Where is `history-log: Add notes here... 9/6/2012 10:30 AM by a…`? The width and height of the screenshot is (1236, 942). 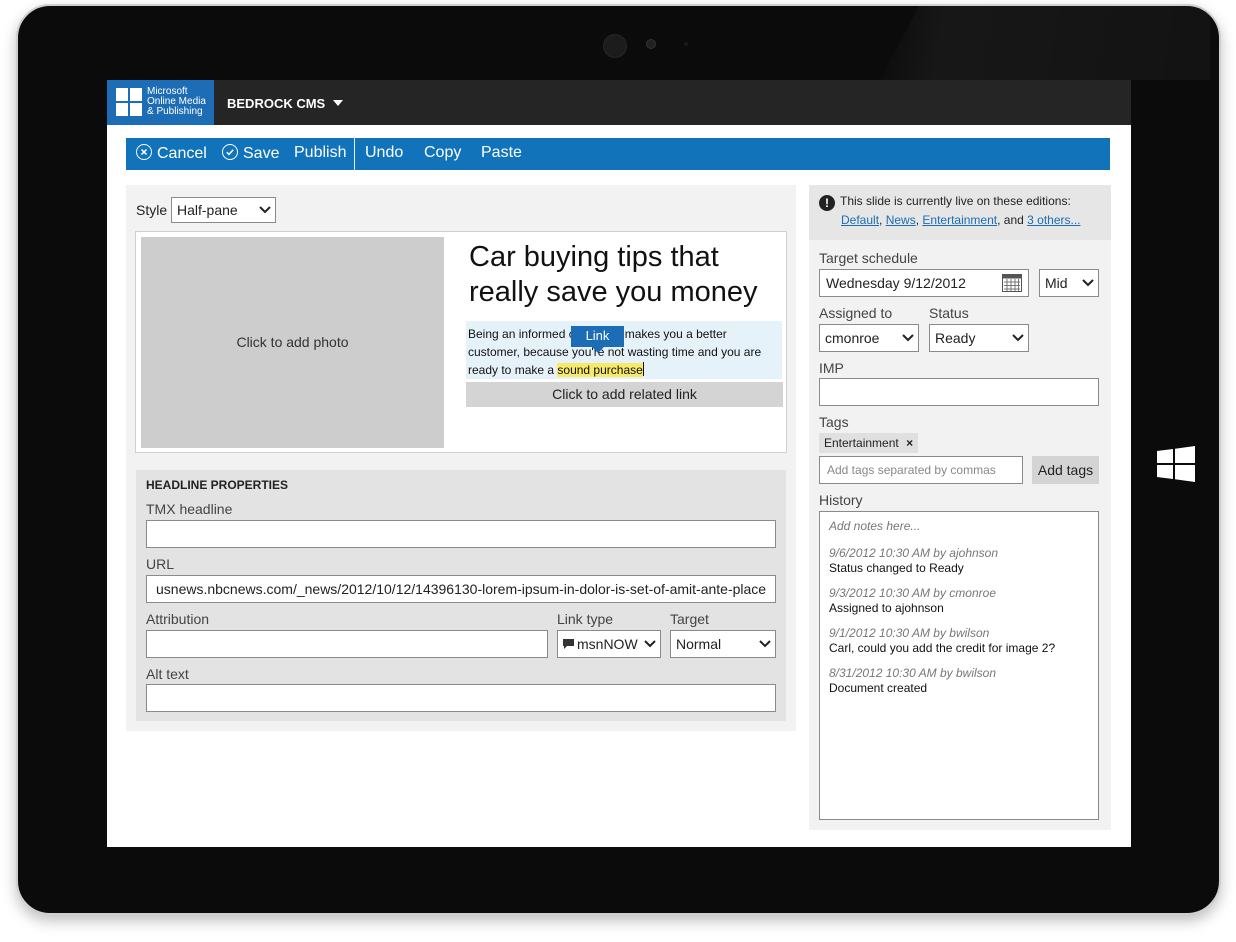
history-log: Add notes here... 9/6/2012 10:30 AM by a… is located at coordinates (959, 665).